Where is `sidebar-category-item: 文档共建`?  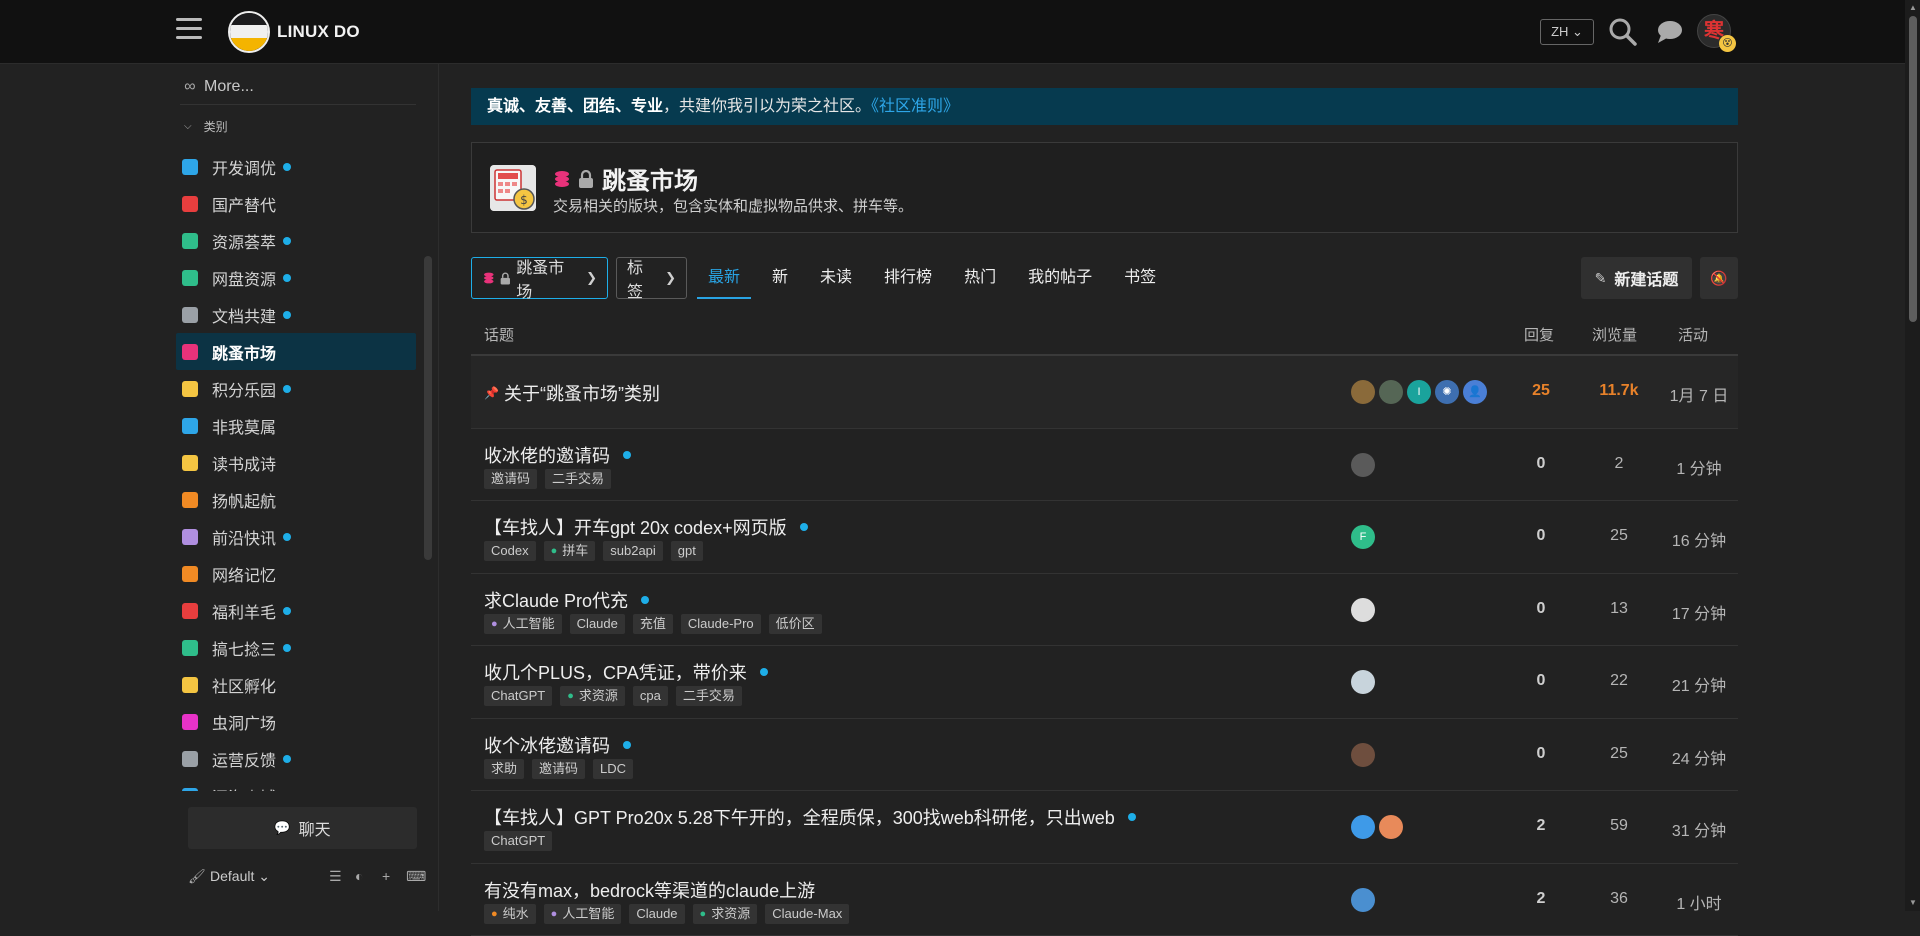 sidebar-category-item: 文档共建 is located at coordinates (296, 314).